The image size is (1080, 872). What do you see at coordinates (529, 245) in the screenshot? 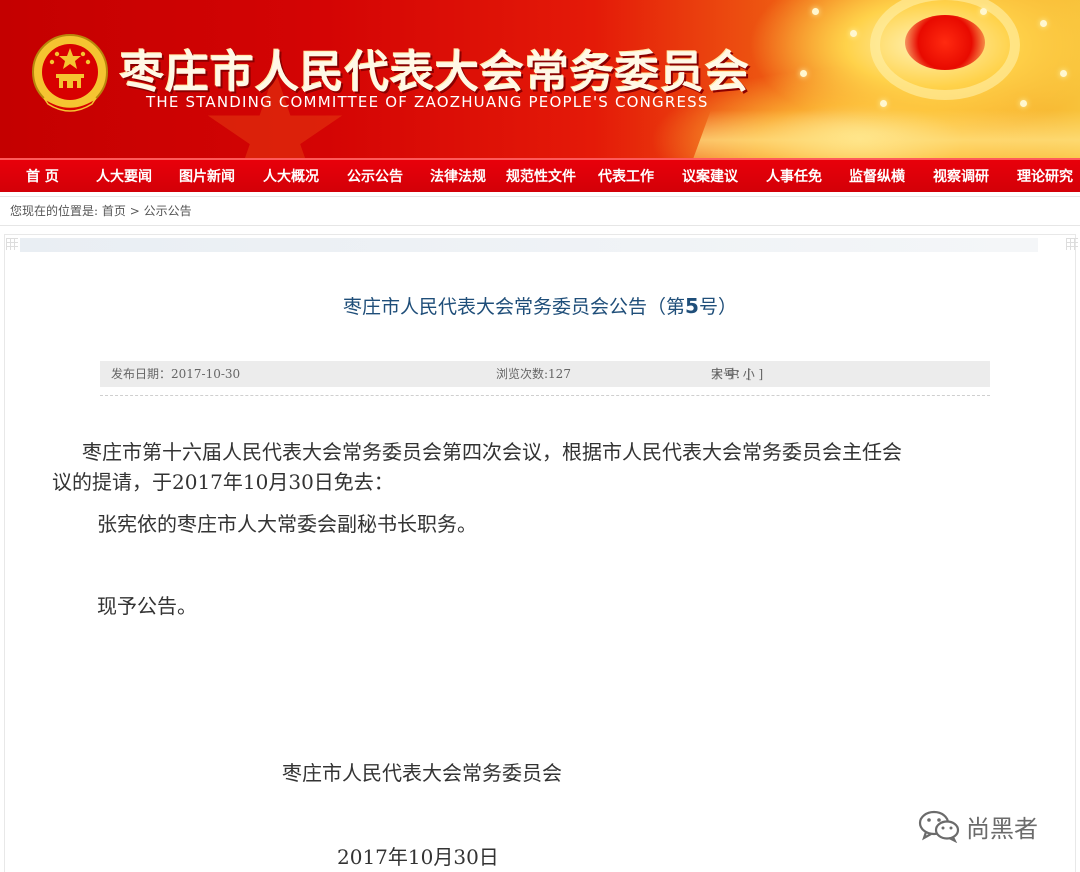
I see `article-top-bar` at bounding box center [529, 245].